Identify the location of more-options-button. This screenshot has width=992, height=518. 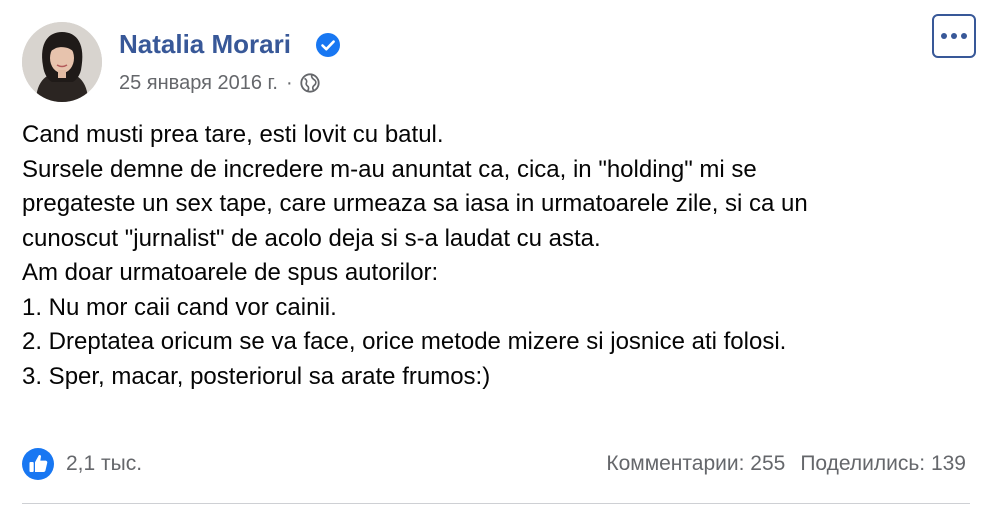
(954, 36).